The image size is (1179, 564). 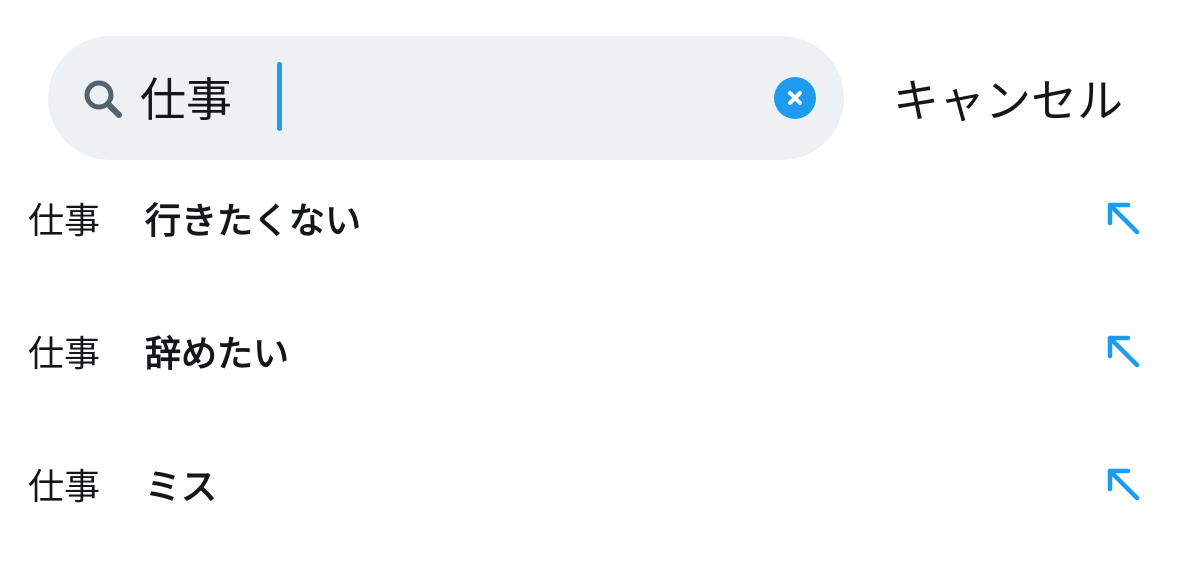 I want to click on search-icon, so click(x=103, y=99).